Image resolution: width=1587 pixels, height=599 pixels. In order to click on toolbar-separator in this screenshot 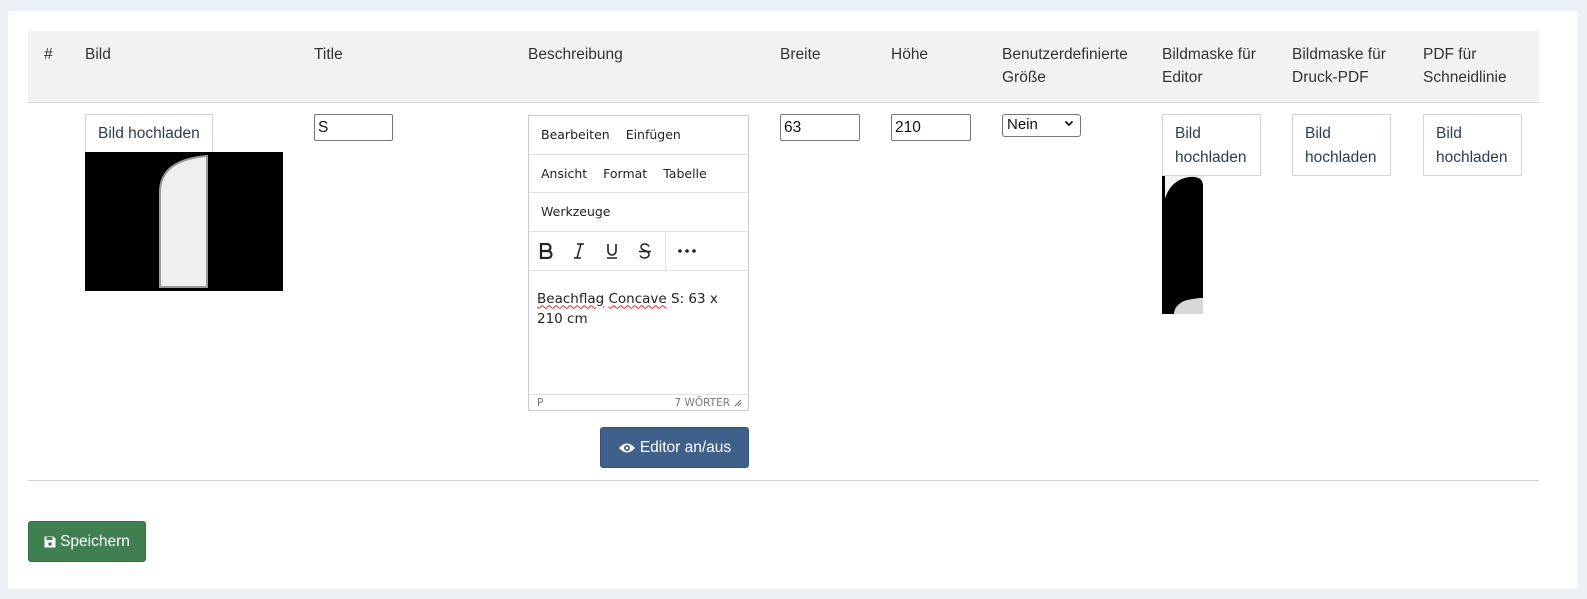, I will do `click(665, 250)`.